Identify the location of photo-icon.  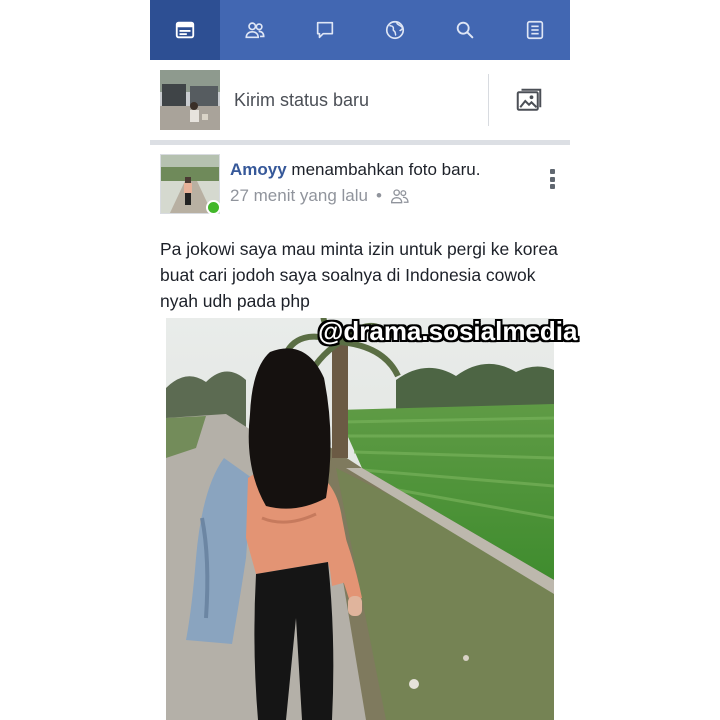
(529, 99).